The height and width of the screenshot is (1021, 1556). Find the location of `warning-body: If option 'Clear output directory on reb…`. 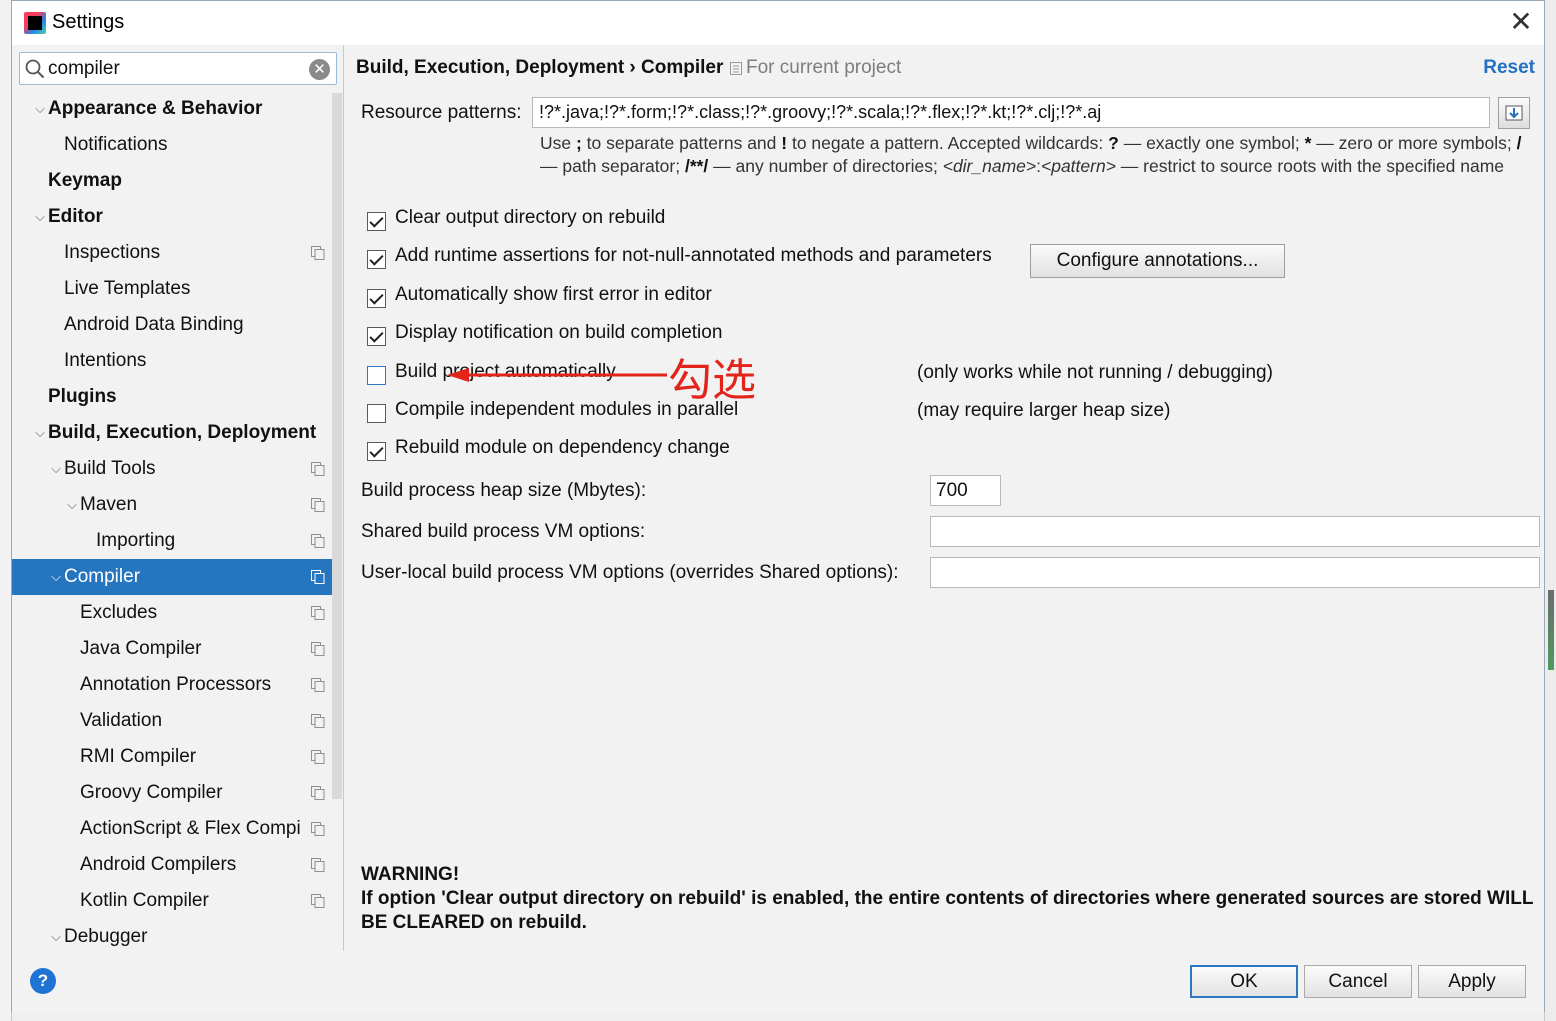

warning-body: If option 'Clear output directory on reb… is located at coordinates (947, 910).